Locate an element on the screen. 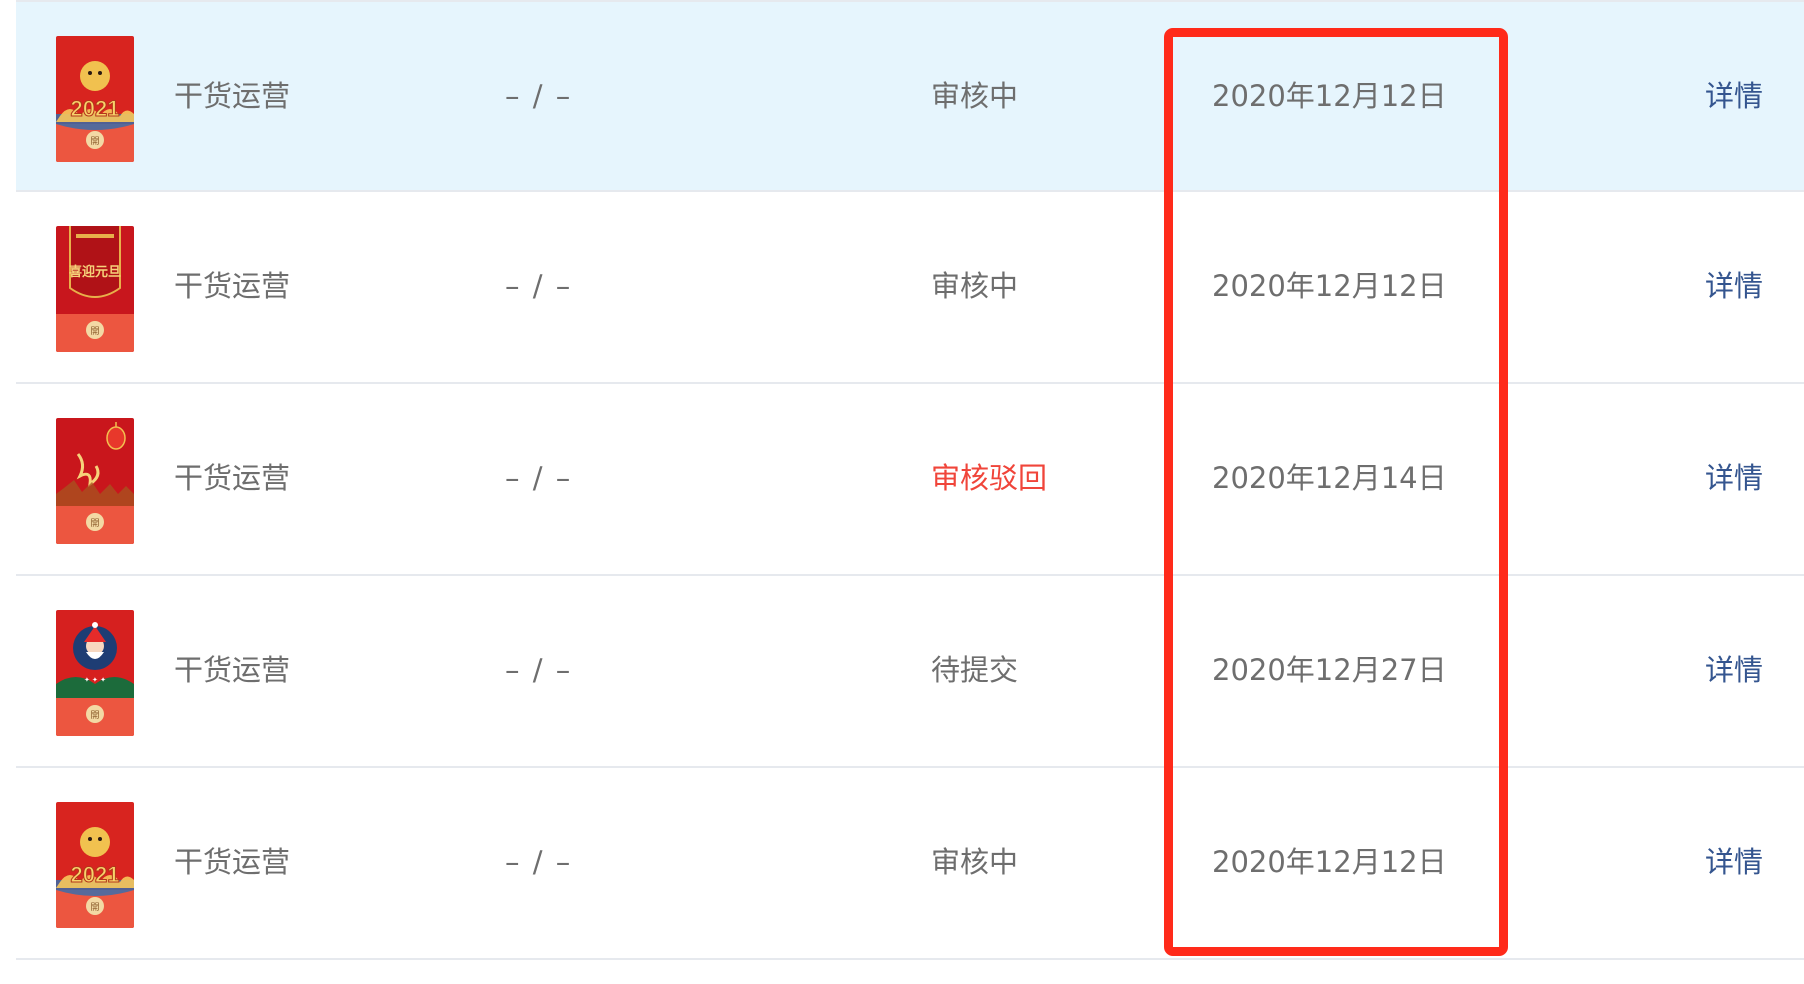  red-envelope-christmas-icon: ✦ ✦ ✦ 開 is located at coordinates (95, 673).